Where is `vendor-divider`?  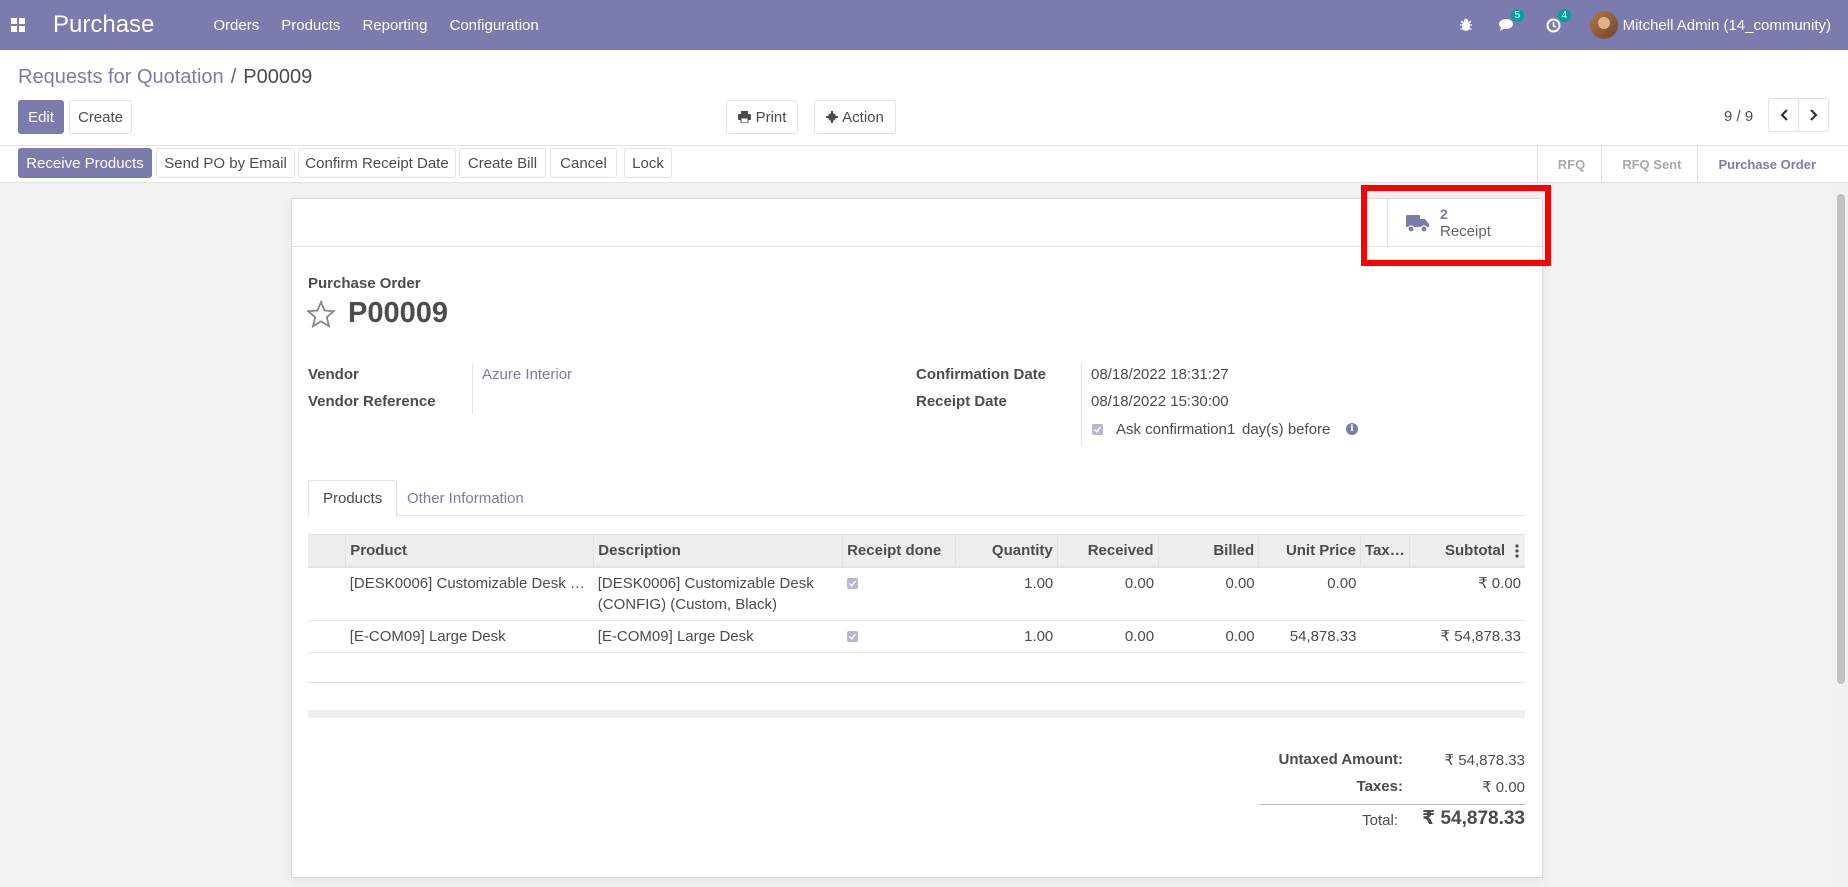
vendor-divider is located at coordinates (472, 389).